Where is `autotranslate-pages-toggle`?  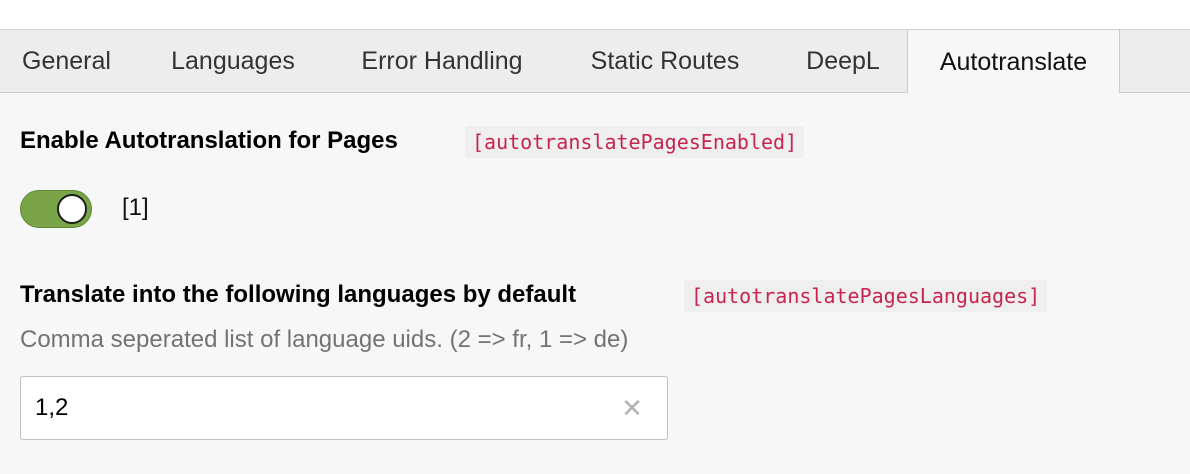
autotranslate-pages-toggle is located at coordinates (56, 209).